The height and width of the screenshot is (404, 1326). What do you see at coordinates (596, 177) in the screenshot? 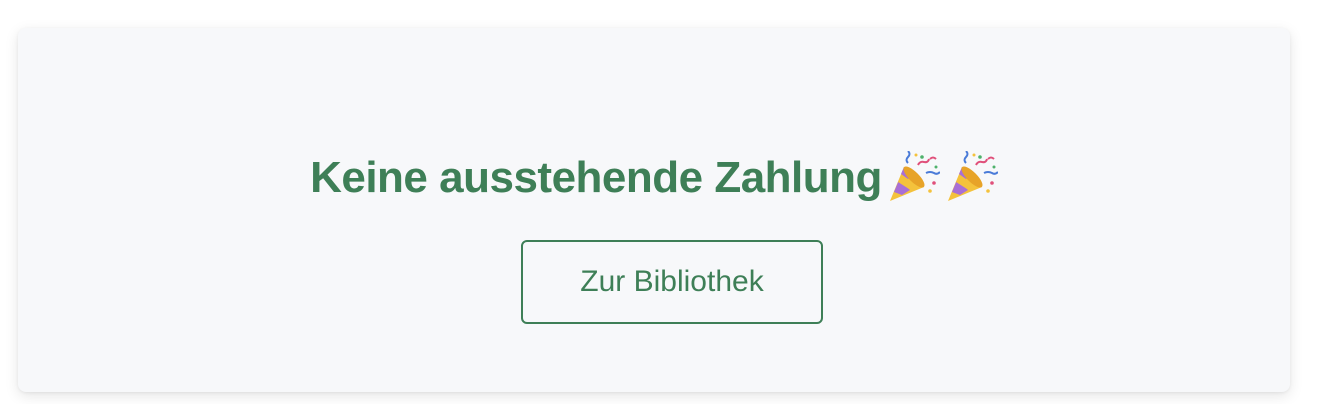
I see `page-title: Keine ausstehende Zahlung` at bounding box center [596, 177].